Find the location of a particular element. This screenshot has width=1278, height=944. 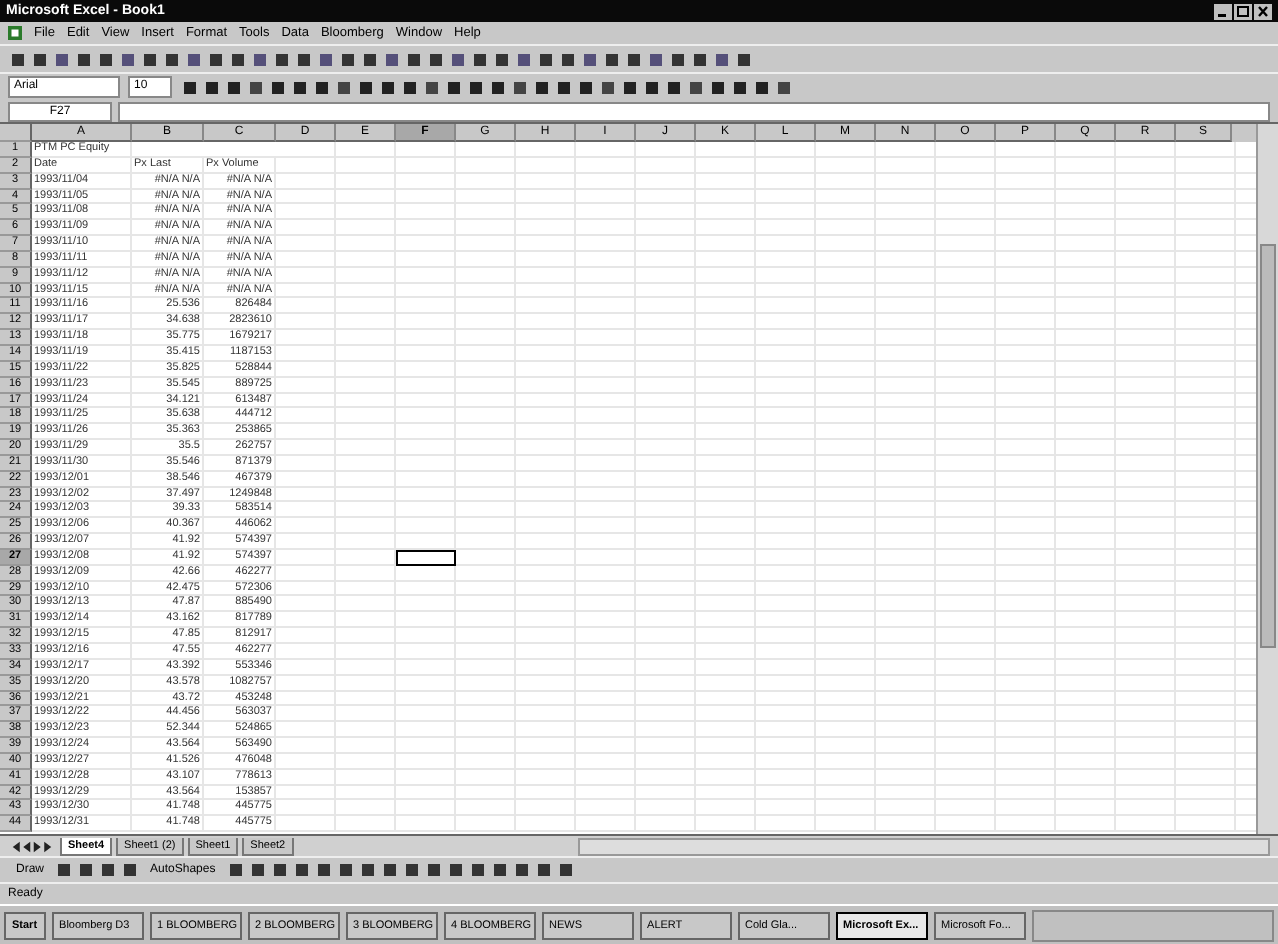

formula-field is located at coordinates (694, 111).